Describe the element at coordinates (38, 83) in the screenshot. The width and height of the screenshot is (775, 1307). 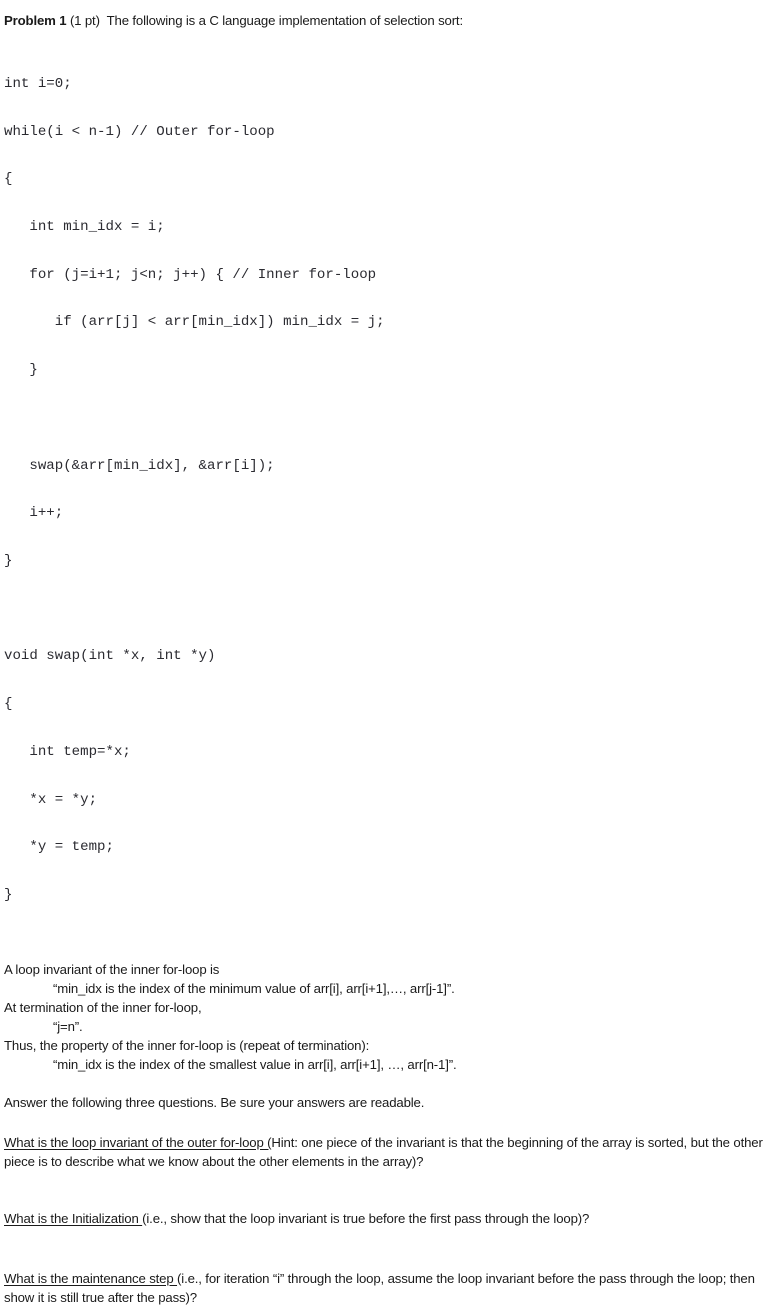
I see `code-line: int i=0;` at that location.